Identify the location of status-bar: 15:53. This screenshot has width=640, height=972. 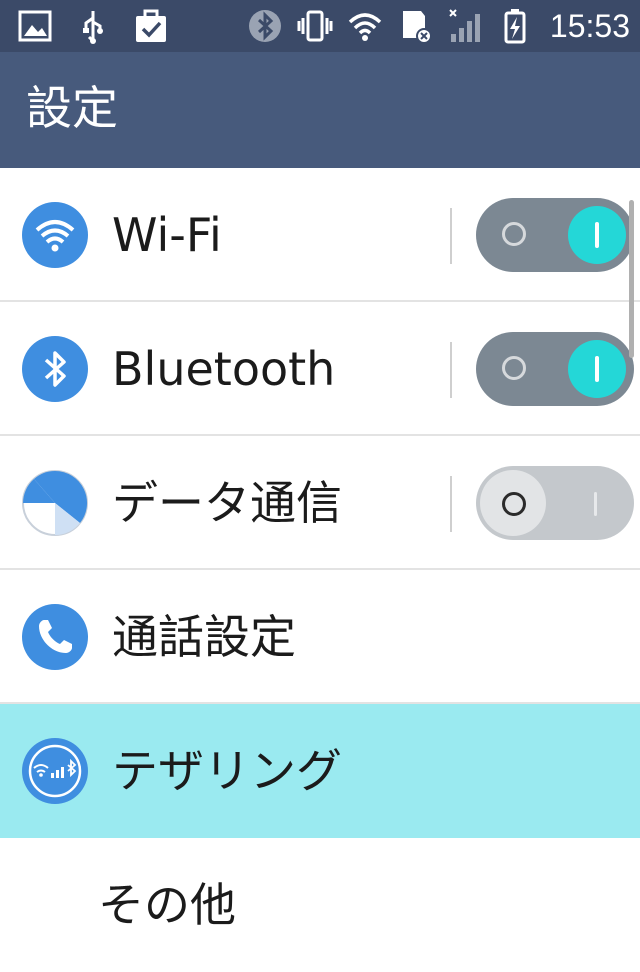
(320, 26).